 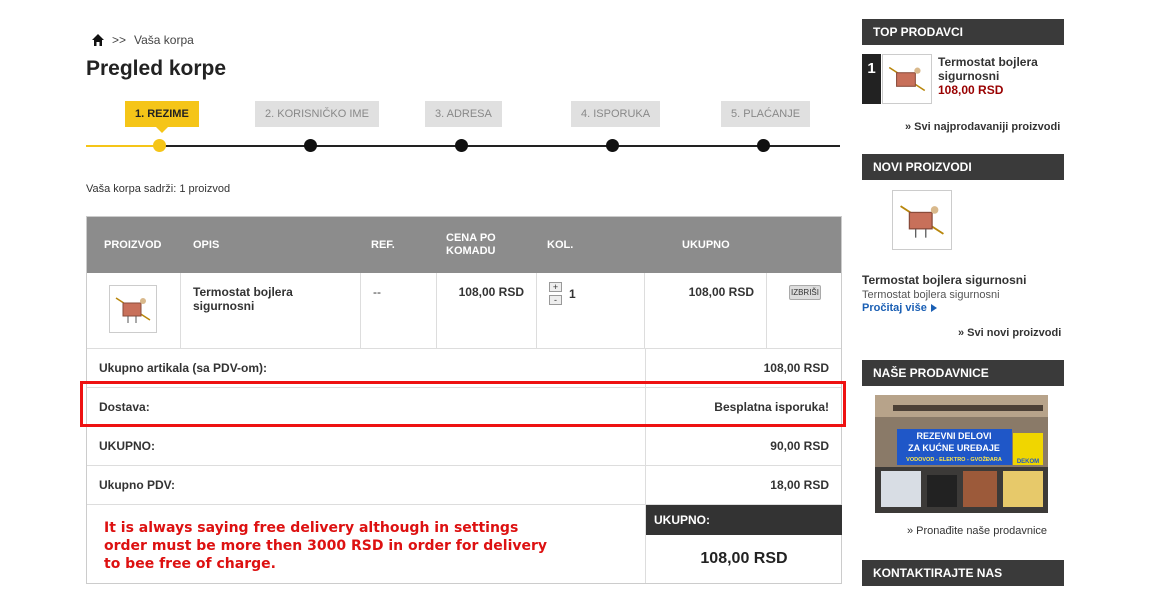 I want to click on cell-description: Termostat bojlera sigurnosni, so click(x=271, y=311).